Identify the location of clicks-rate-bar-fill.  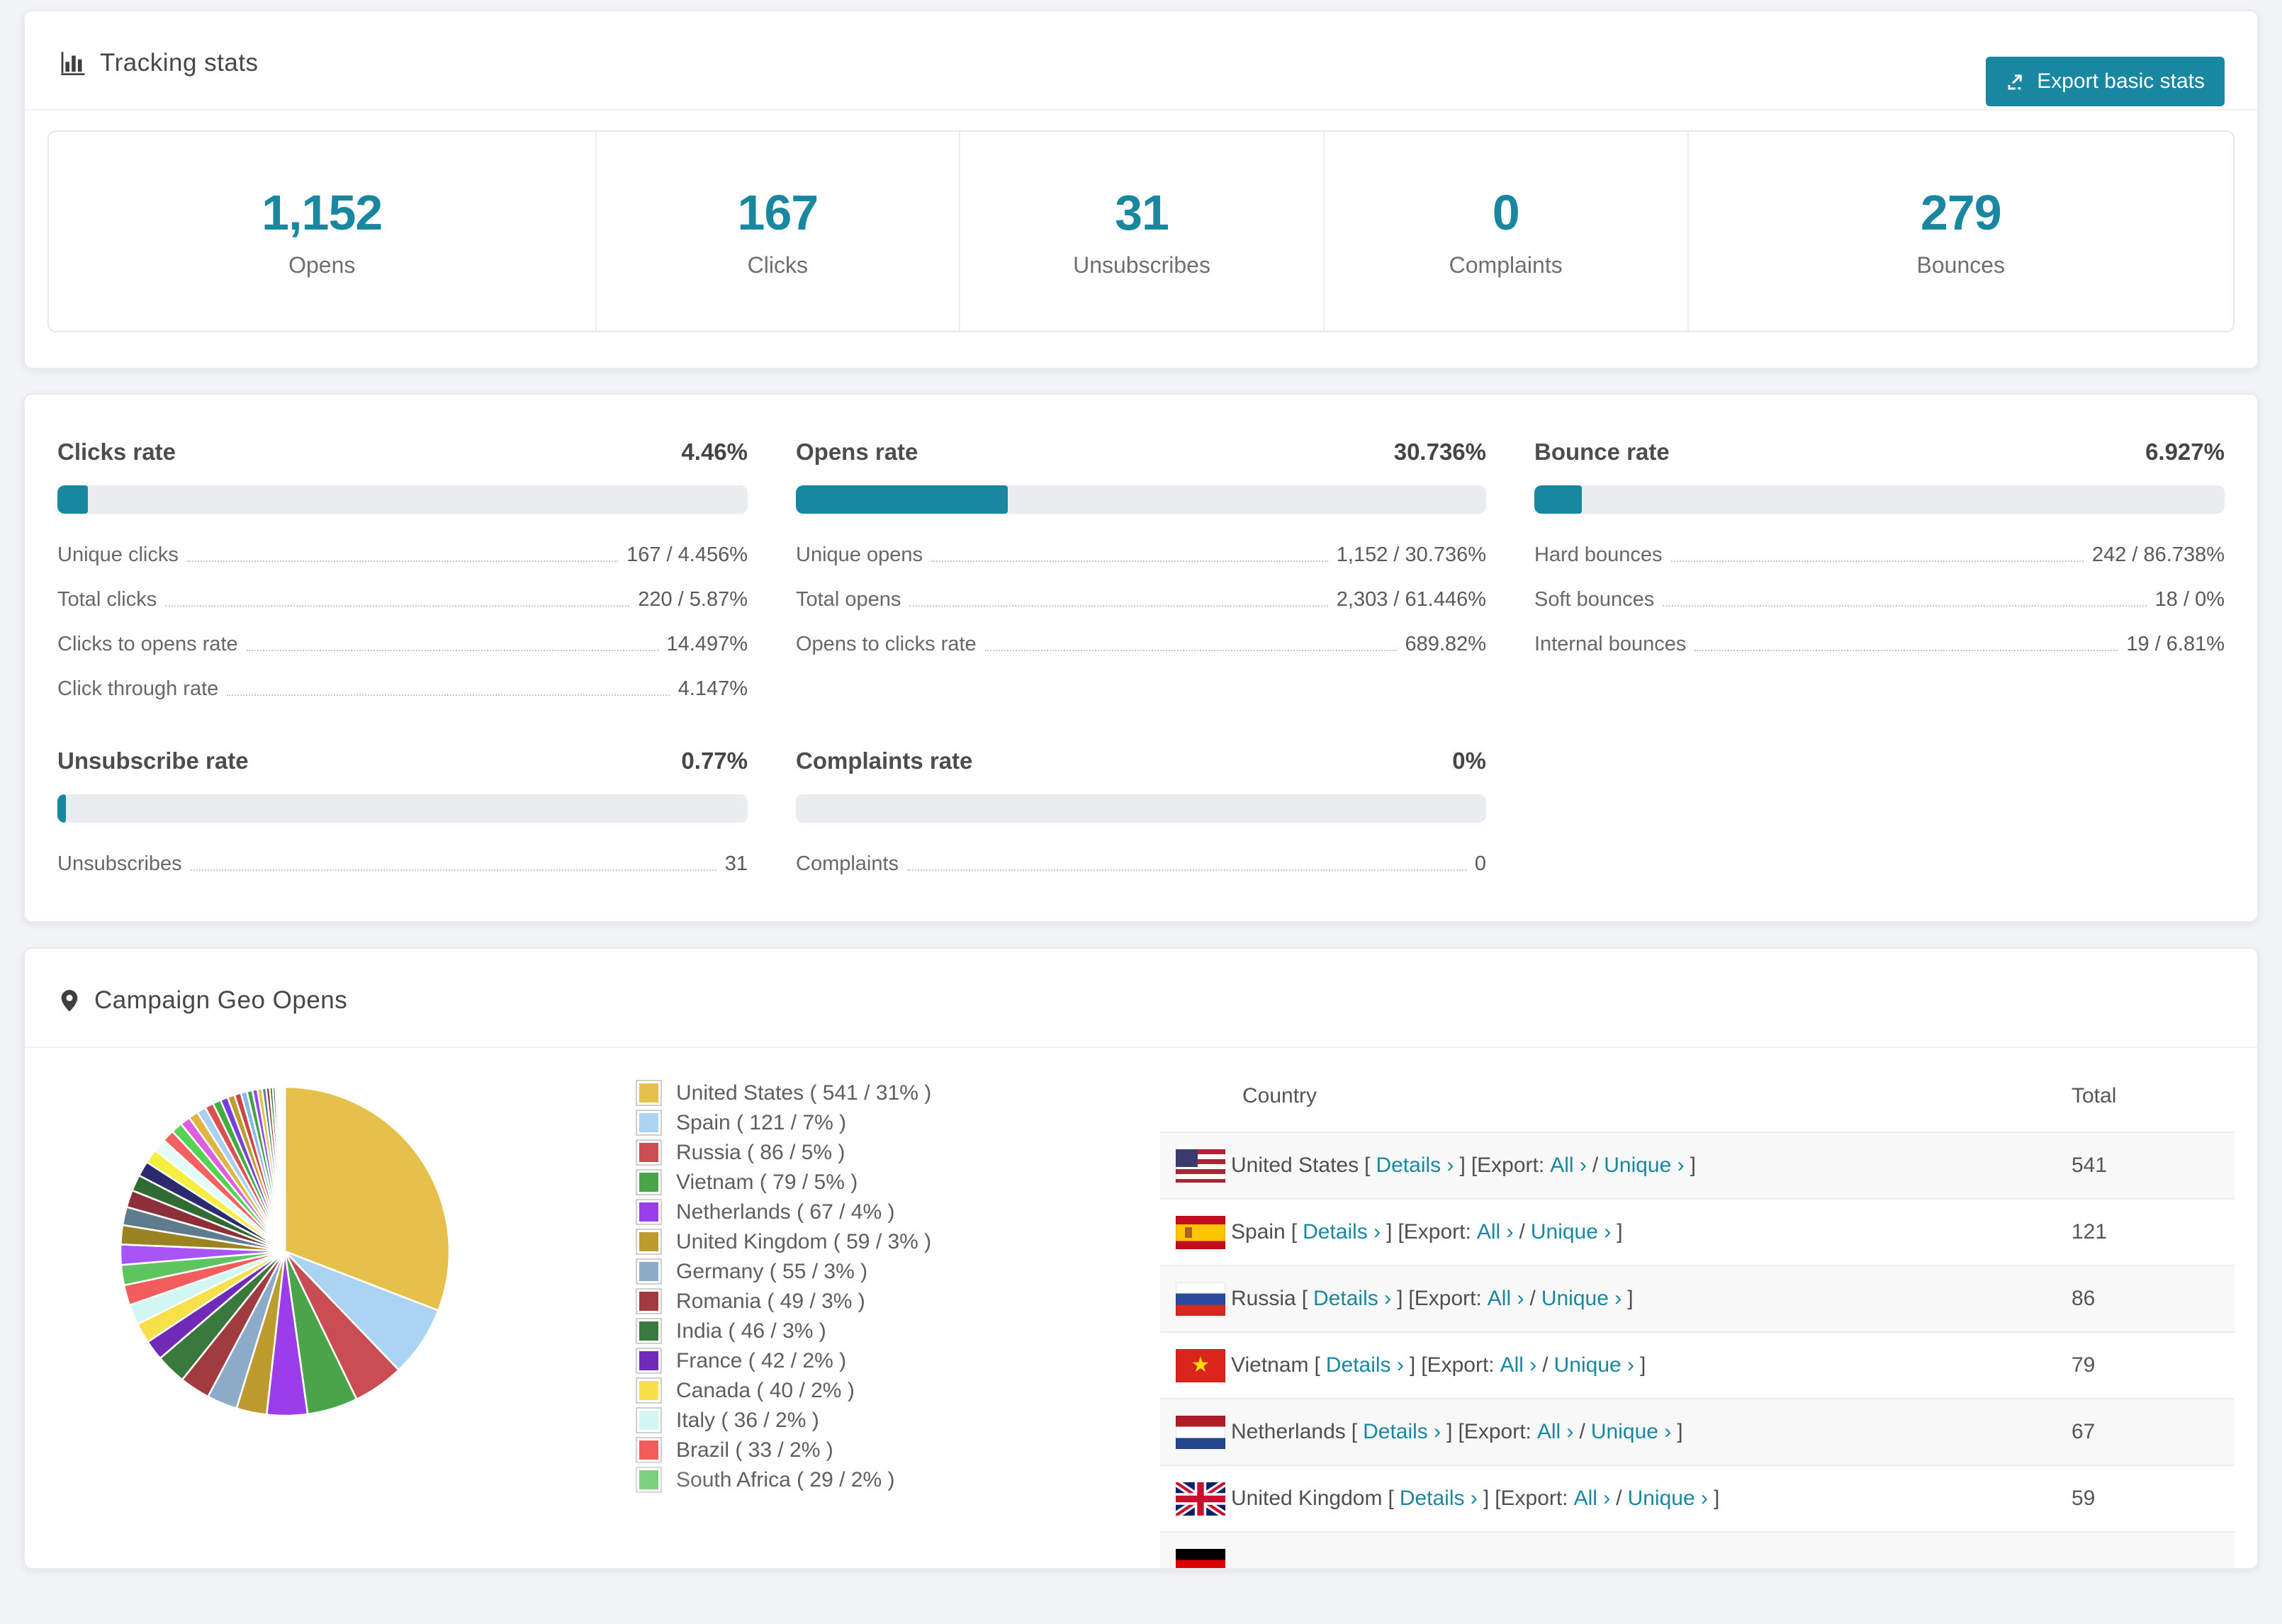
(73, 499).